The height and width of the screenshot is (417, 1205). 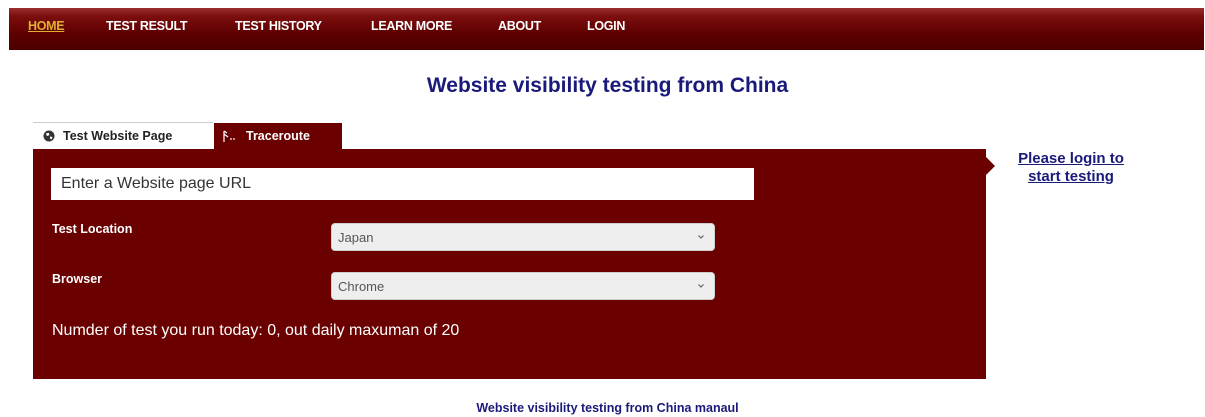 I want to click on test-location-value: Japan, so click(x=356, y=237).